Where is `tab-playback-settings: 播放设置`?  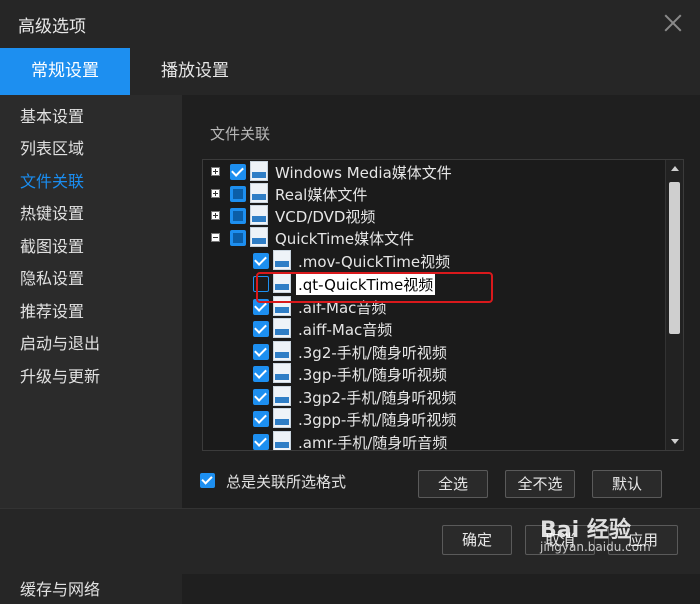
tab-playback-settings: 播放设置 is located at coordinates (195, 71).